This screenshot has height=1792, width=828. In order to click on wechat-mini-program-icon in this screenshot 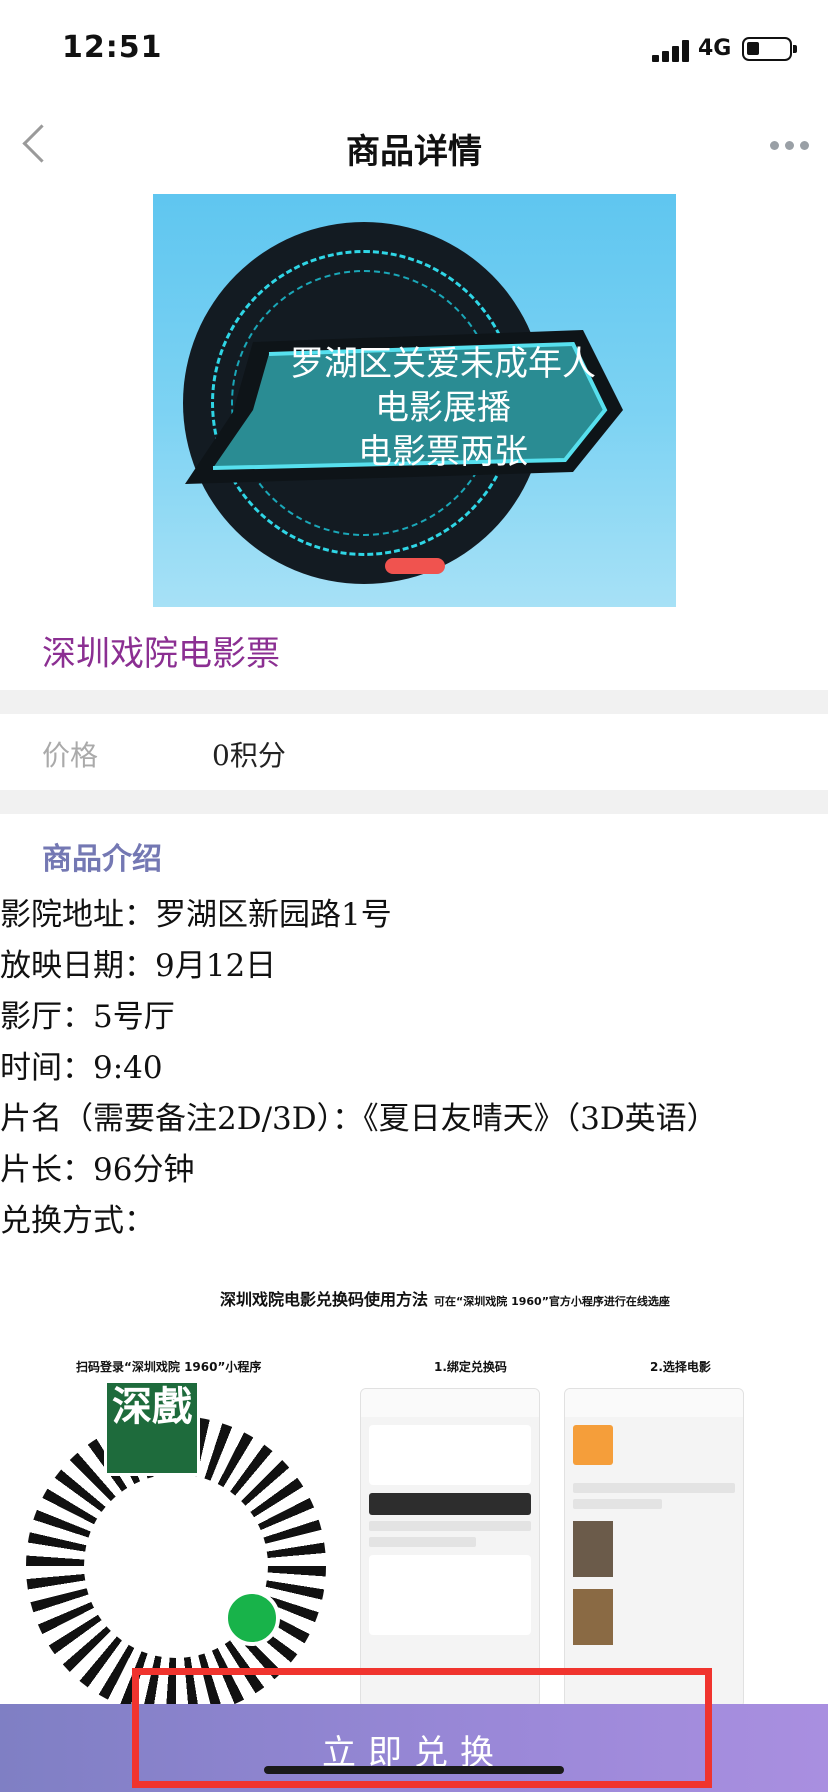, I will do `click(252, 1618)`.